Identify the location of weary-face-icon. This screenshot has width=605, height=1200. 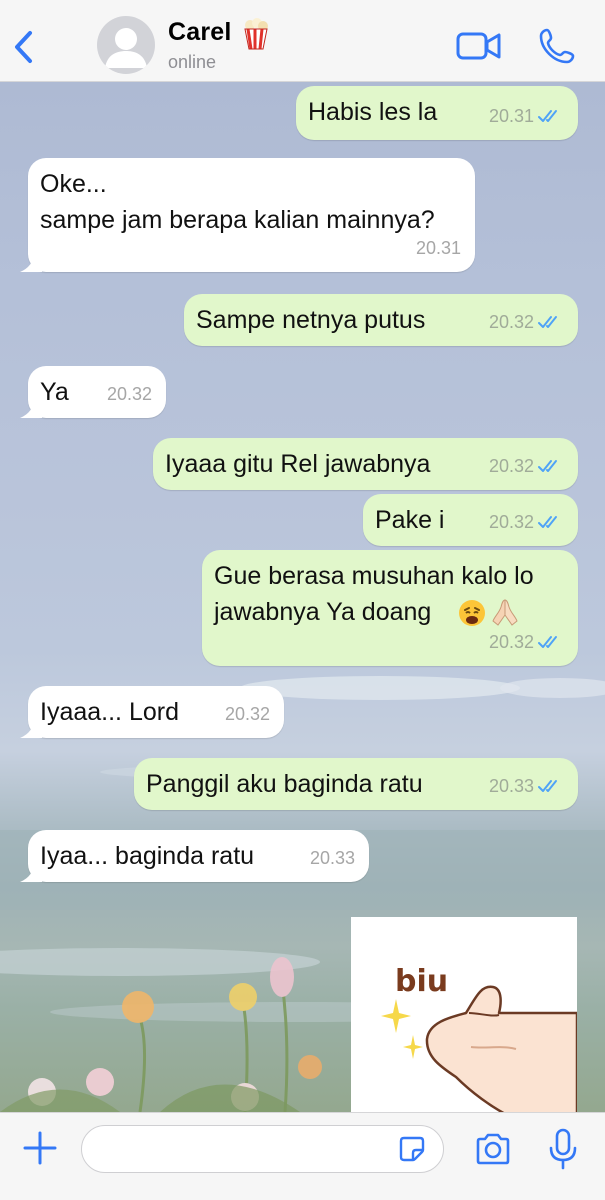
(472, 613).